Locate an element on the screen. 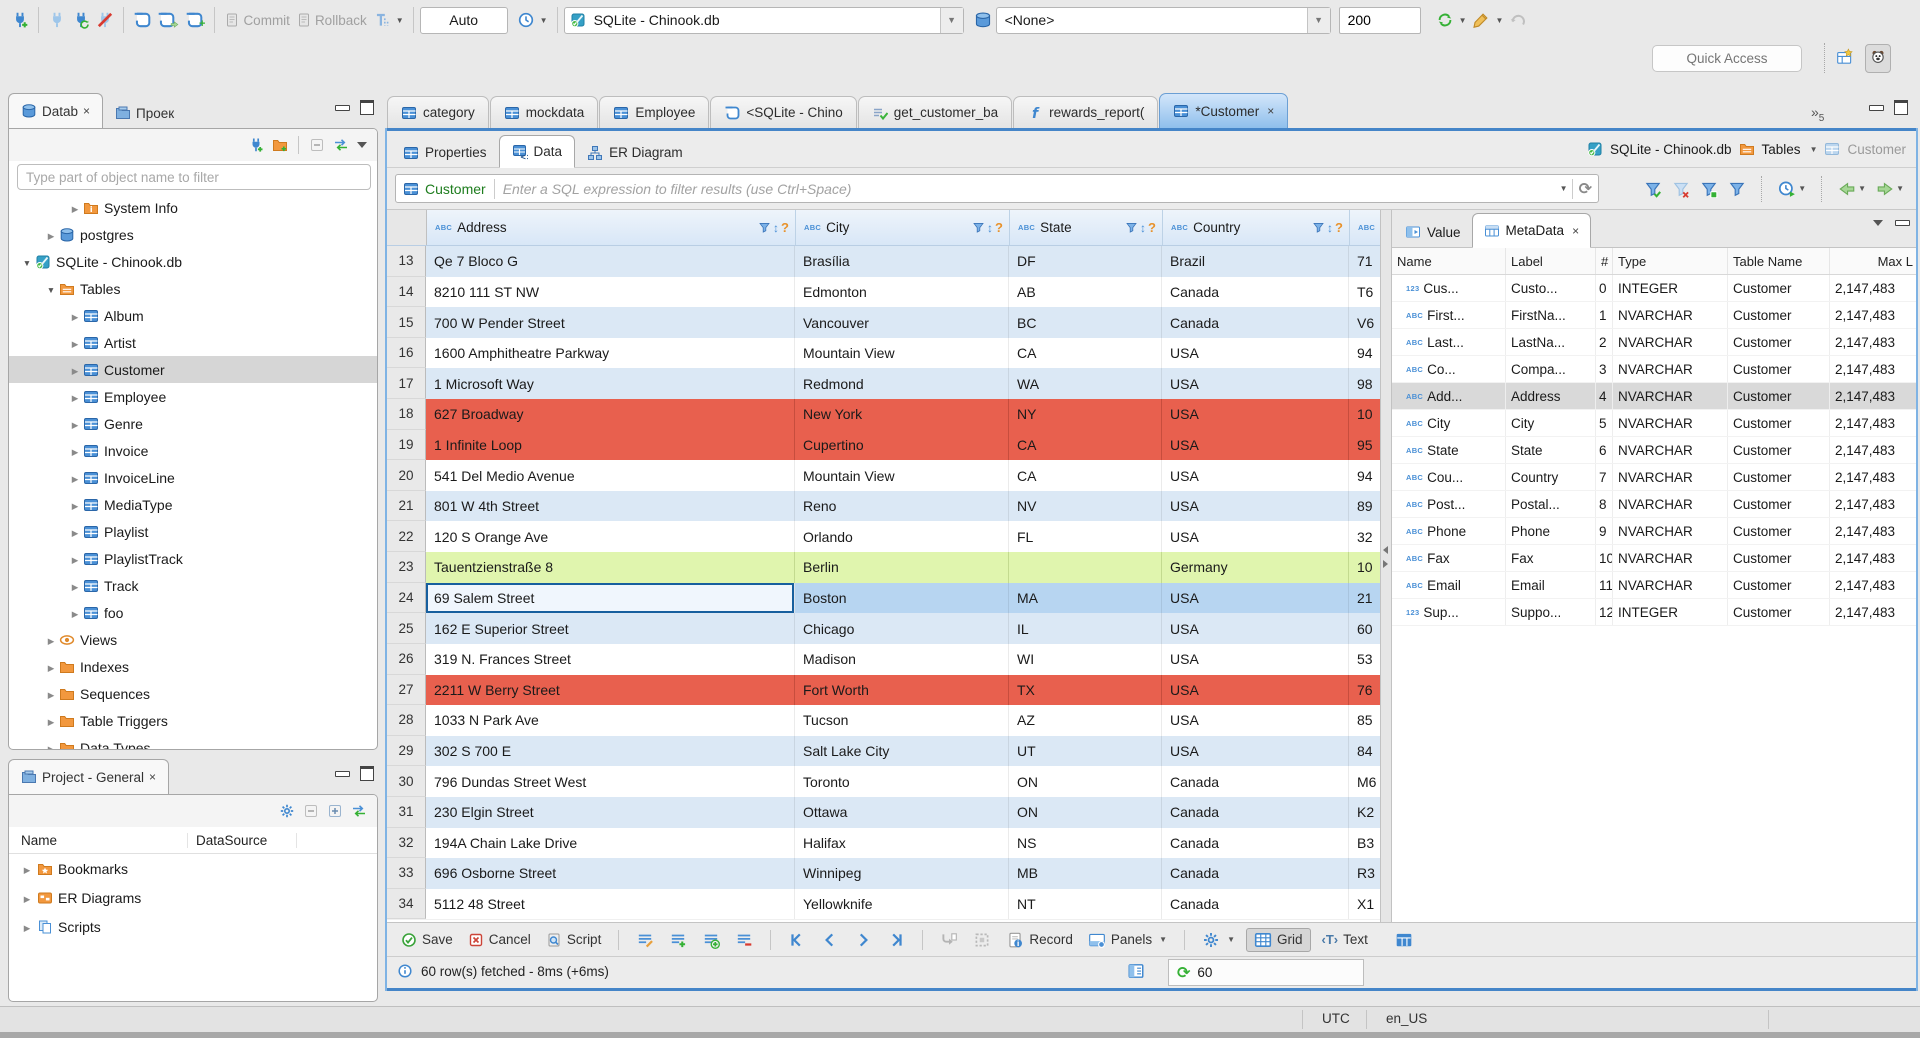  close-icon: × is located at coordinates (1575, 231).